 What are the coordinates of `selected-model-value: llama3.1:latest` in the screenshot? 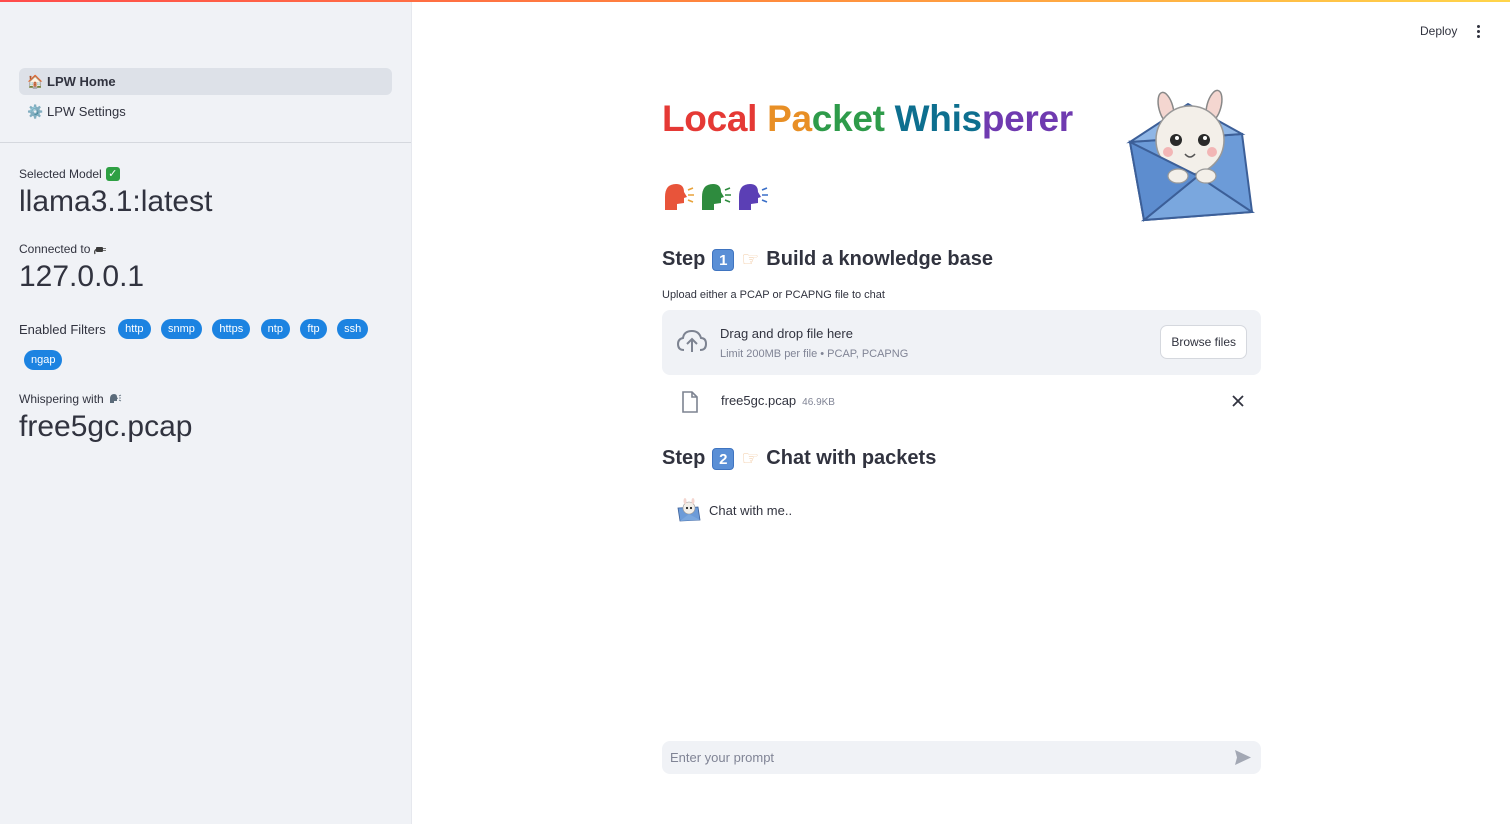 It's located at (116, 201).